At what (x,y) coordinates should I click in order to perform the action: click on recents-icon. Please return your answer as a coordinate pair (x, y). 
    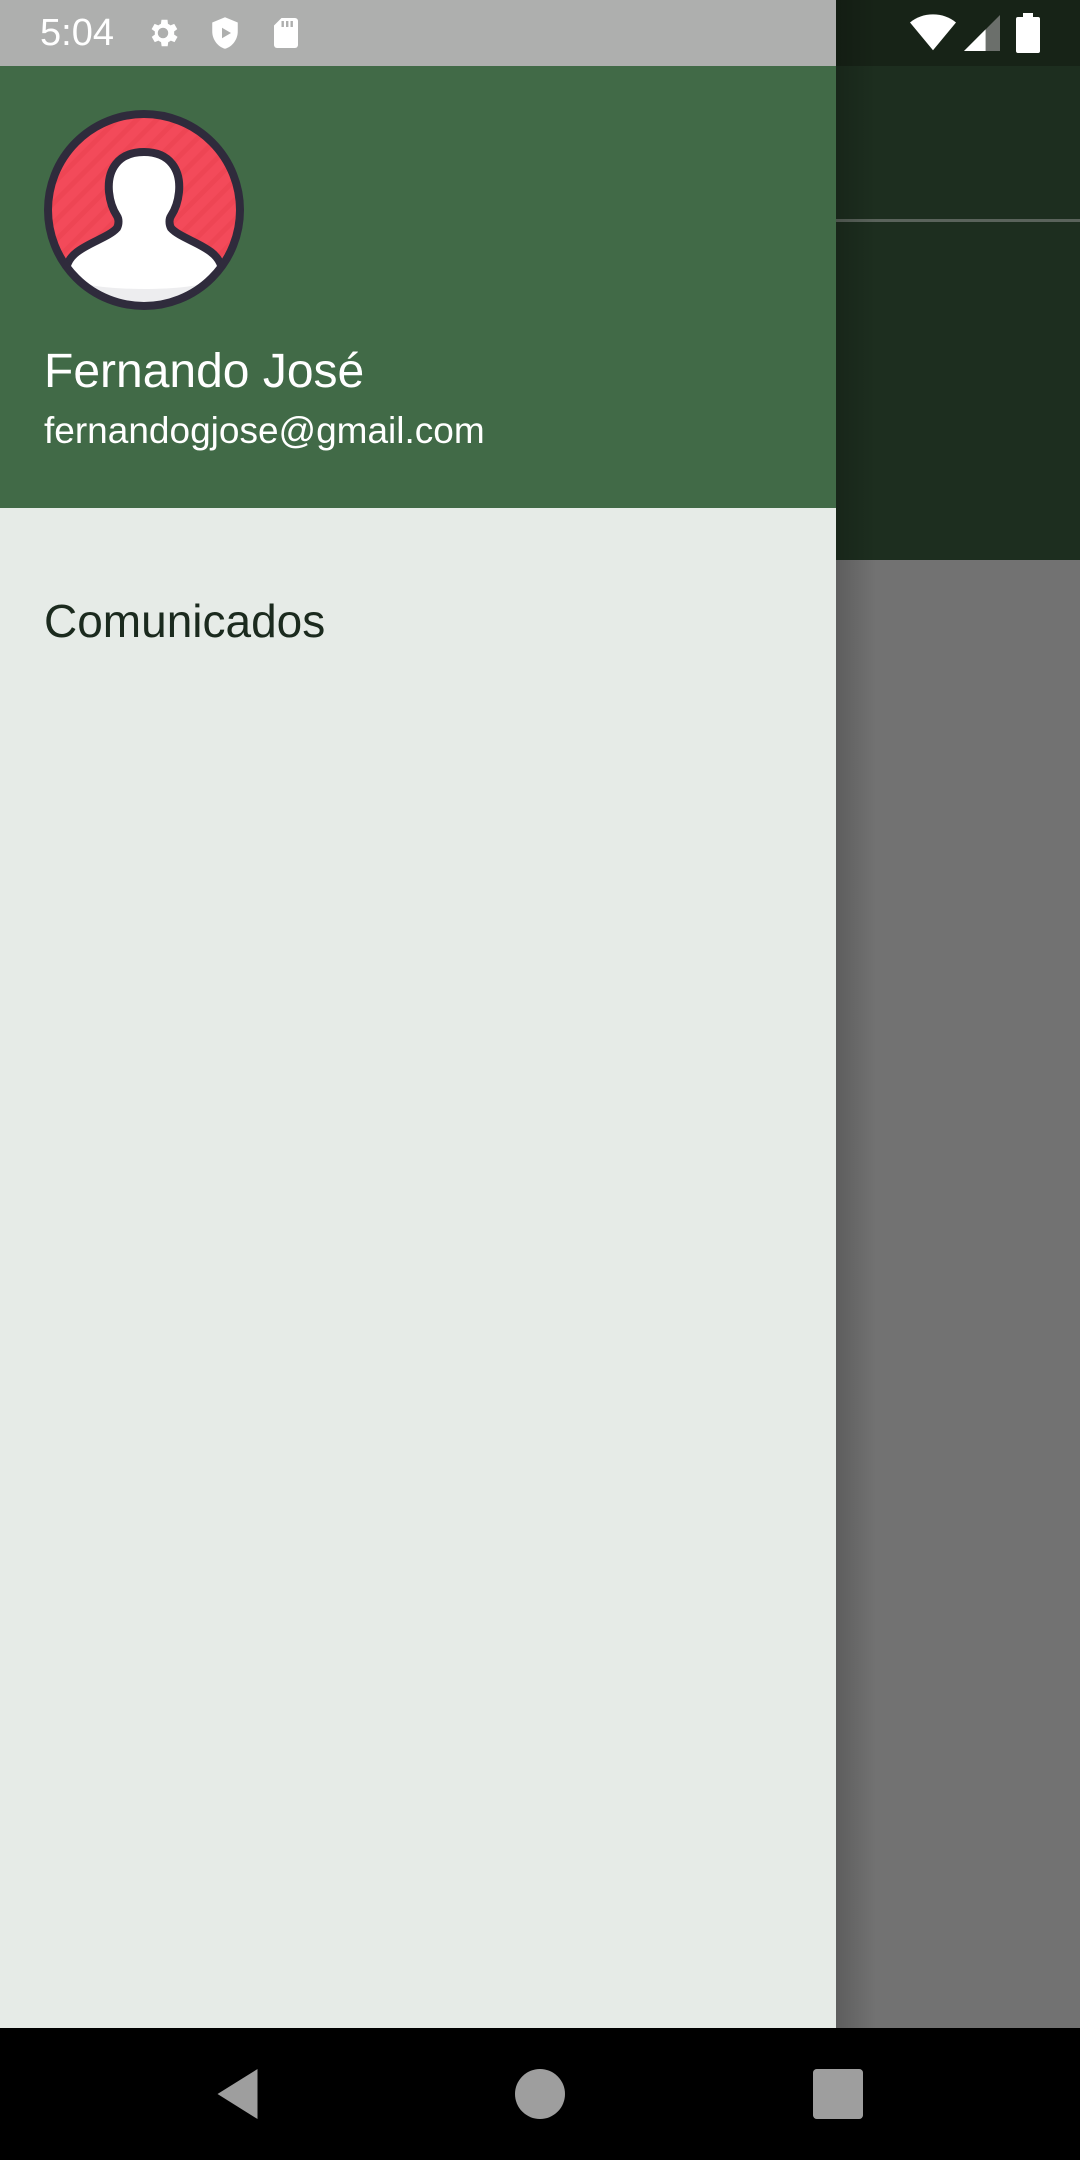
    Looking at the image, I should click on (838, 2094).